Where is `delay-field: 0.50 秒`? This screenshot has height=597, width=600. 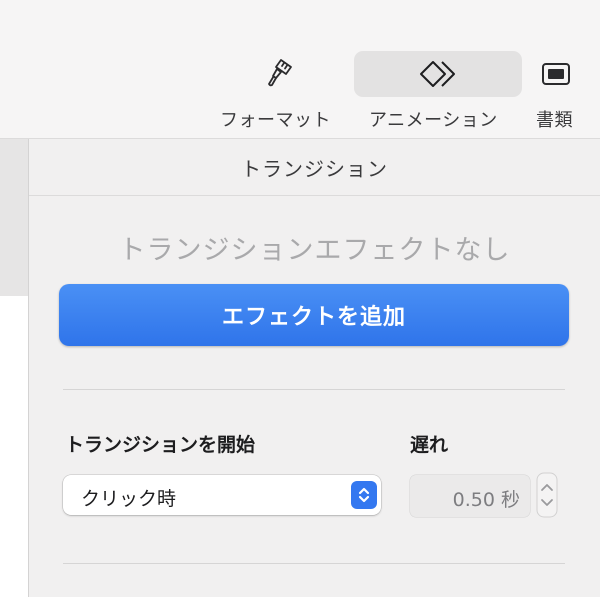
delay-field: 0.50 秒 is located at coordinates (470, 496).